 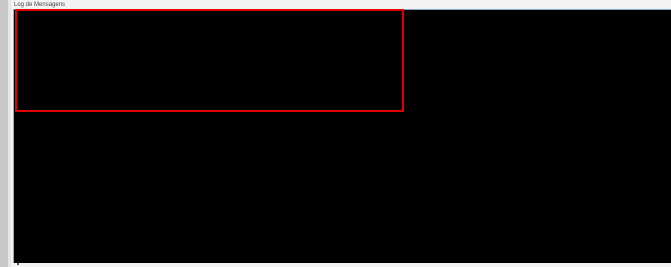 What do you see at coordinates (341, 265) in the screenshot?
I see `bottom-edge` at bounding box center [341, 265].